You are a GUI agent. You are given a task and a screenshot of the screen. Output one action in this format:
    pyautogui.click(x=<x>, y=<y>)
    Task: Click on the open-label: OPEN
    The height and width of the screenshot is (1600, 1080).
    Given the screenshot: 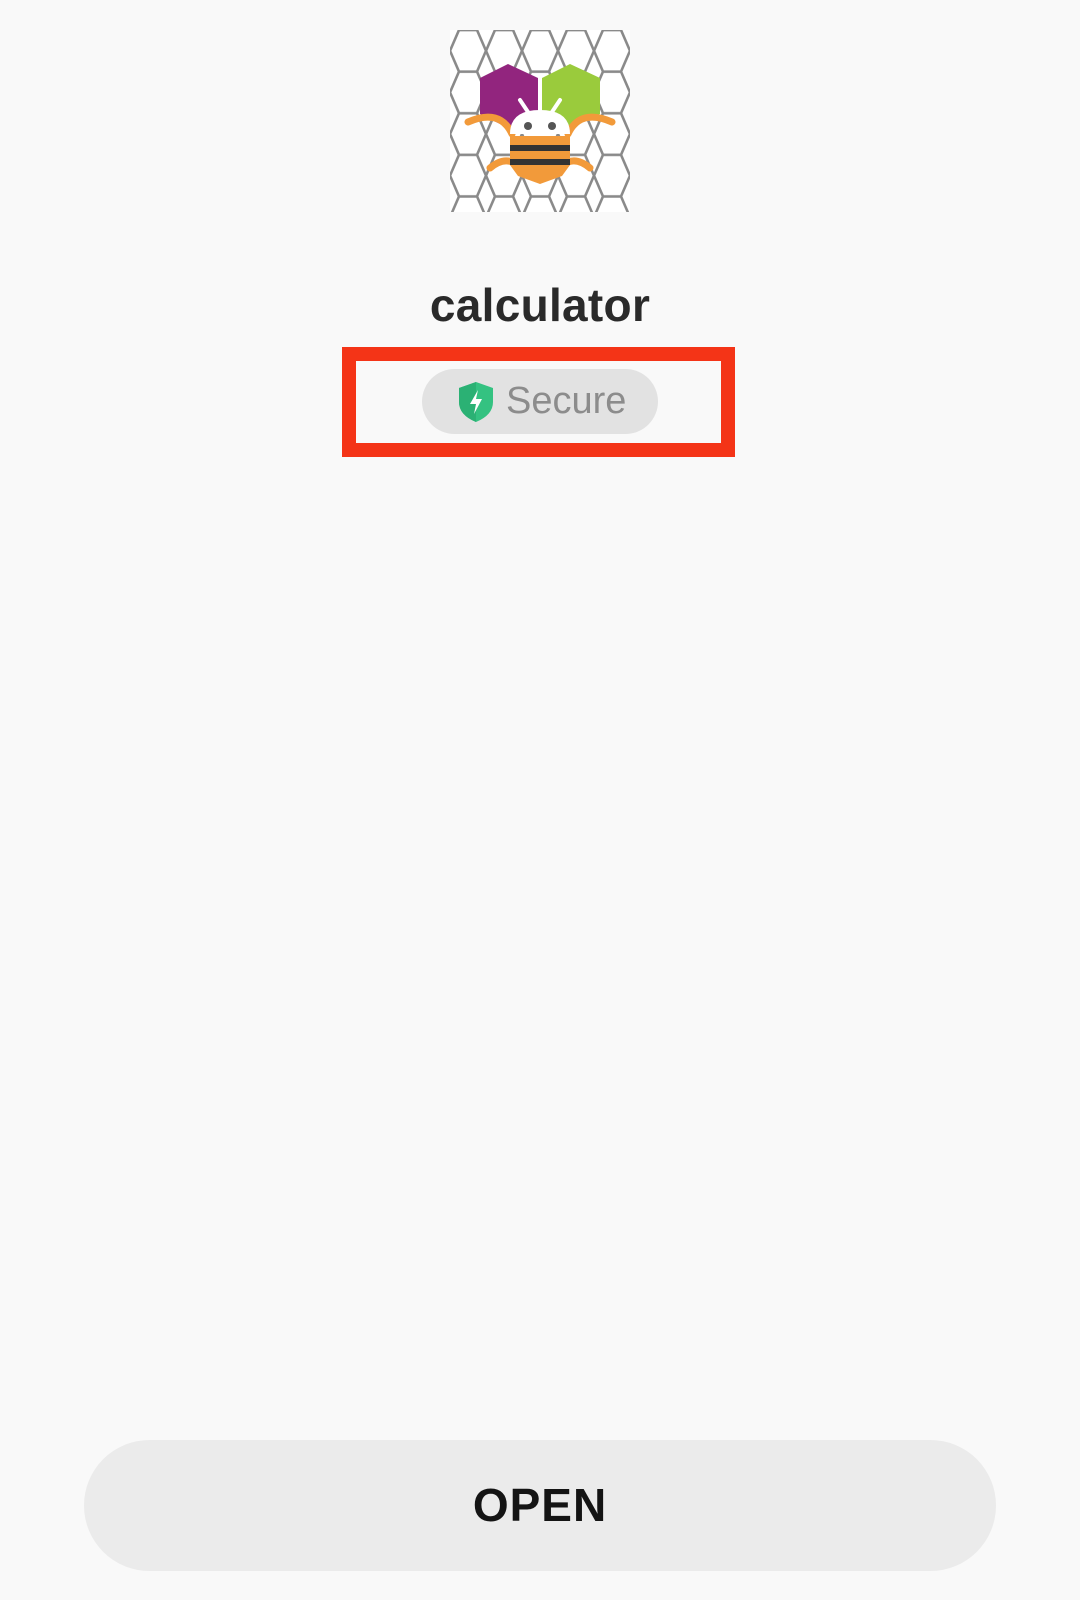 What is the action you would take?
    pyautogui.click(x=540, y=1505)
    